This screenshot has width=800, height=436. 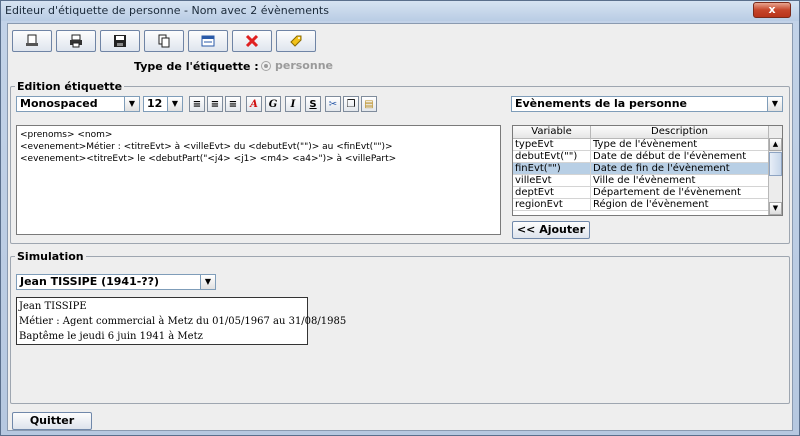 I want to click on align-right-button: ≡, so click(x=233, y=104).